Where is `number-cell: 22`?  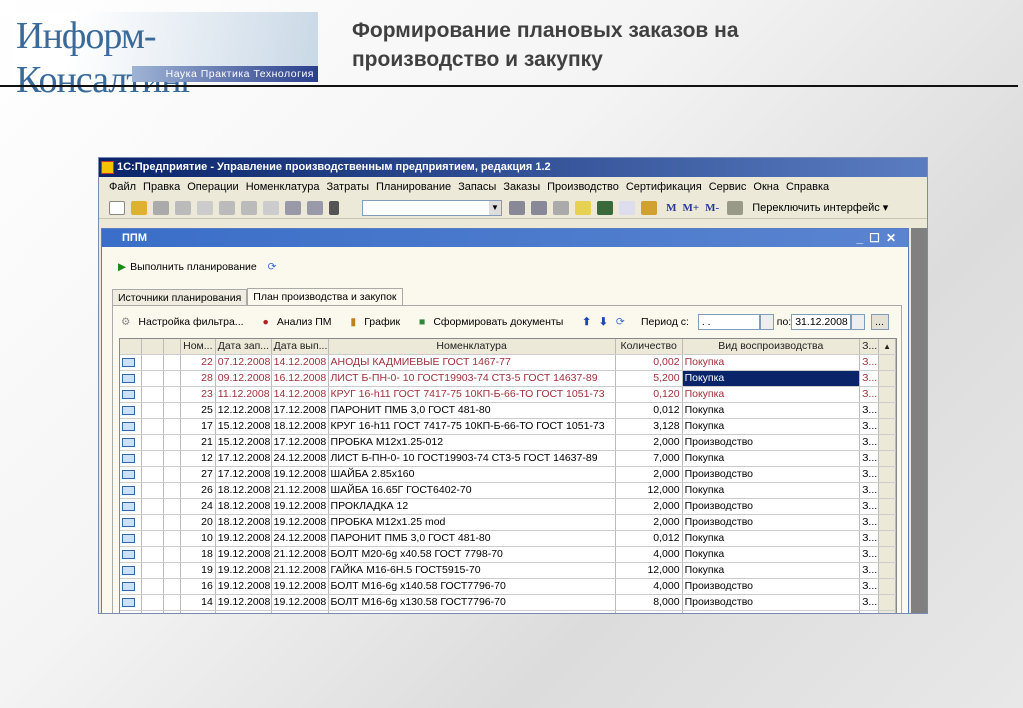
number-cell: 22 is located at coordinates (198, 362).